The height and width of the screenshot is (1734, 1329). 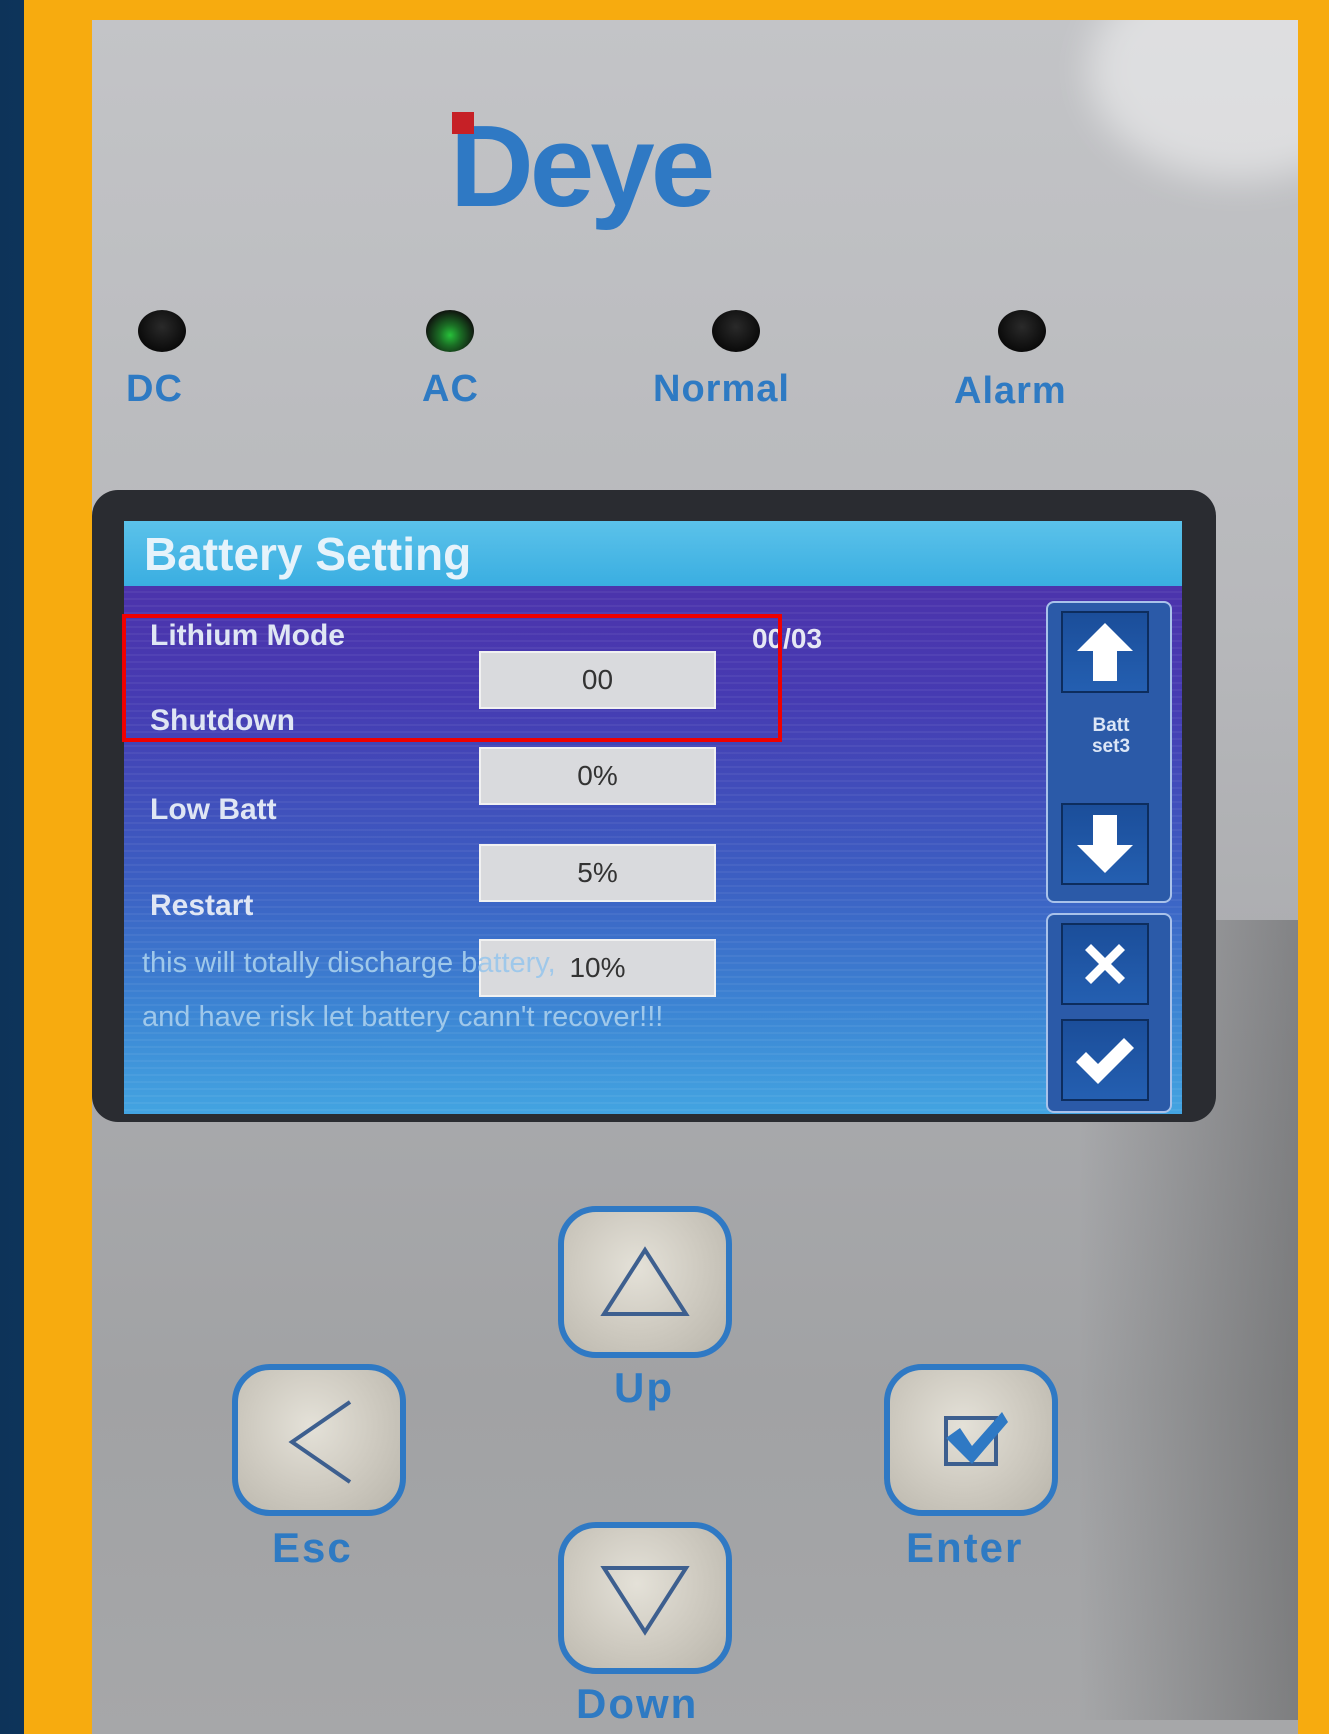 What do you see at coordinates (463, 123) in the screenshot?
I see `logo-red-square` at bounding box center [463, 123].